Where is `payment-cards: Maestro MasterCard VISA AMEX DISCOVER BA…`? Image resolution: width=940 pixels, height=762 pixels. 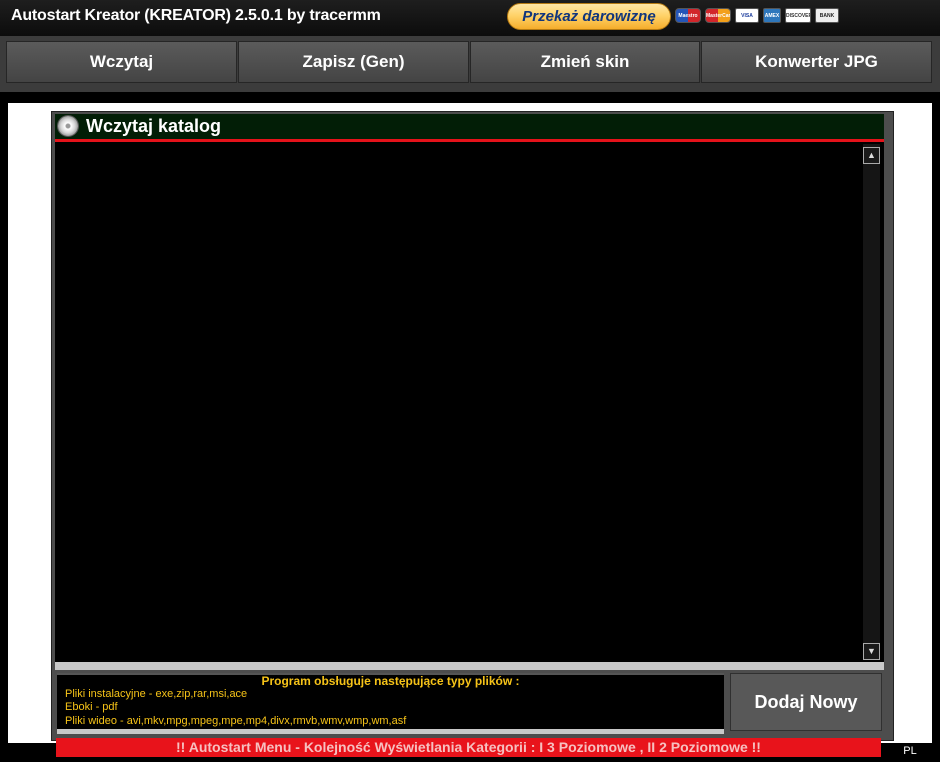 payment-cards: Maestro MasterCard VISA AMEX DISCOVER BA… is located at coordinates (757, 16).